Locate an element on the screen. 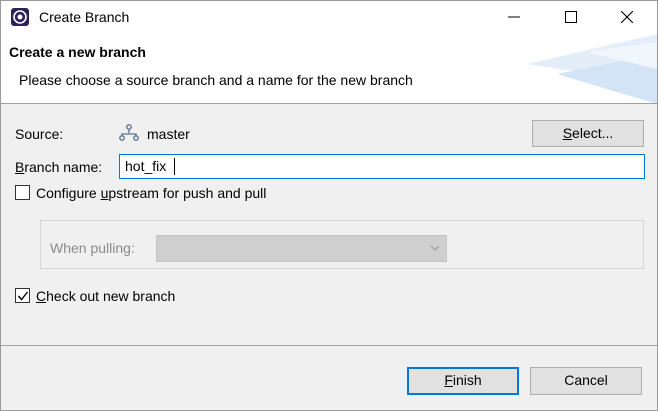 Image resolution: width=658 pixels, height=411 pixels. source-branch-value: master is located at coordinates (168, 134).